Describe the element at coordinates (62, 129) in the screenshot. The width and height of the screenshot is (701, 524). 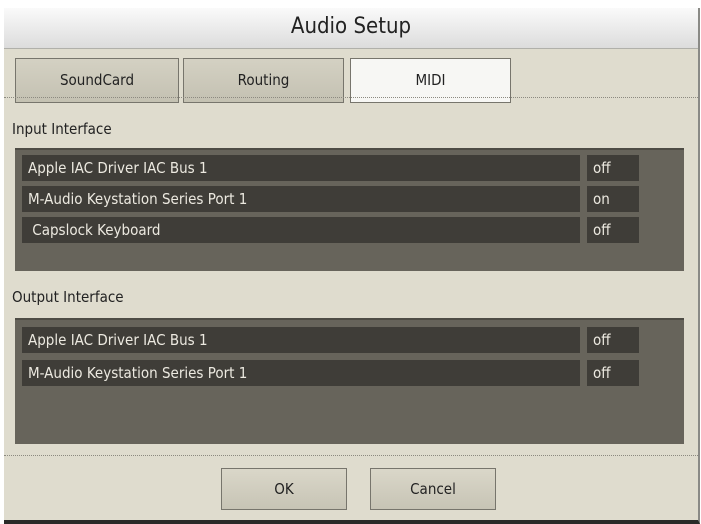
I see `input-interface-label: Input Interface` at that location.